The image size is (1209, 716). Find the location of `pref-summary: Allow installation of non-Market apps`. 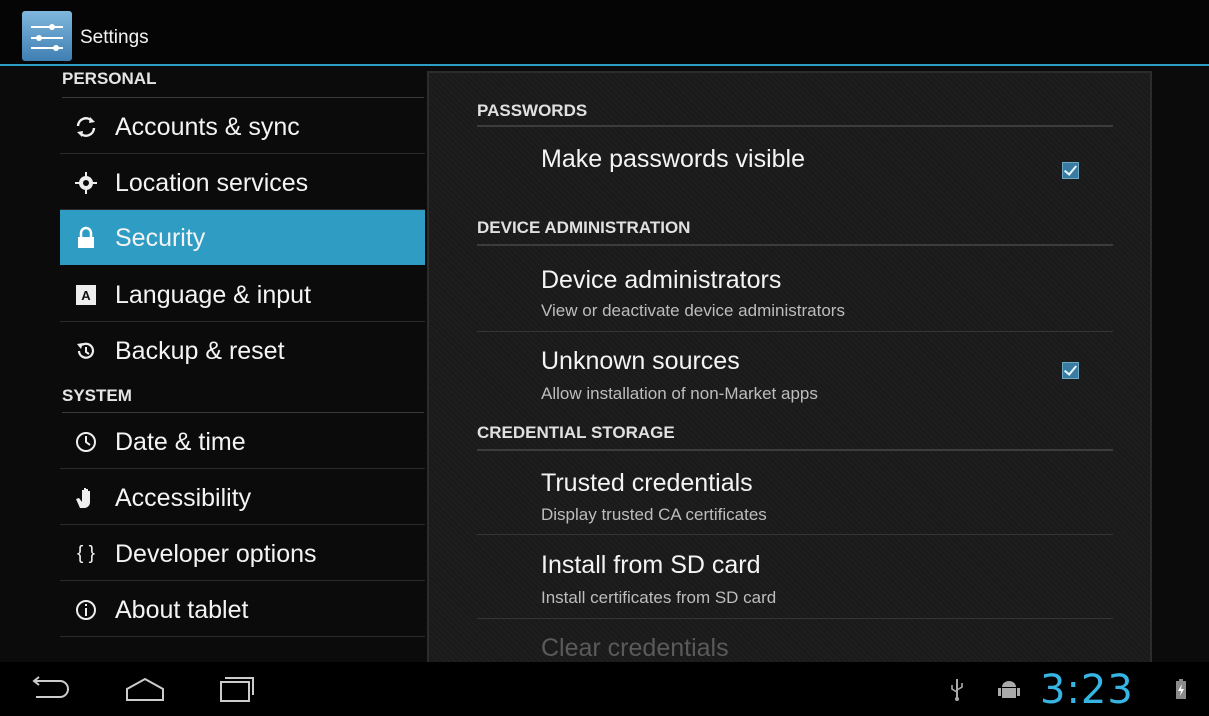

pref-summary: Allow installation of non-Market apps is located at coordinates (679, 393).